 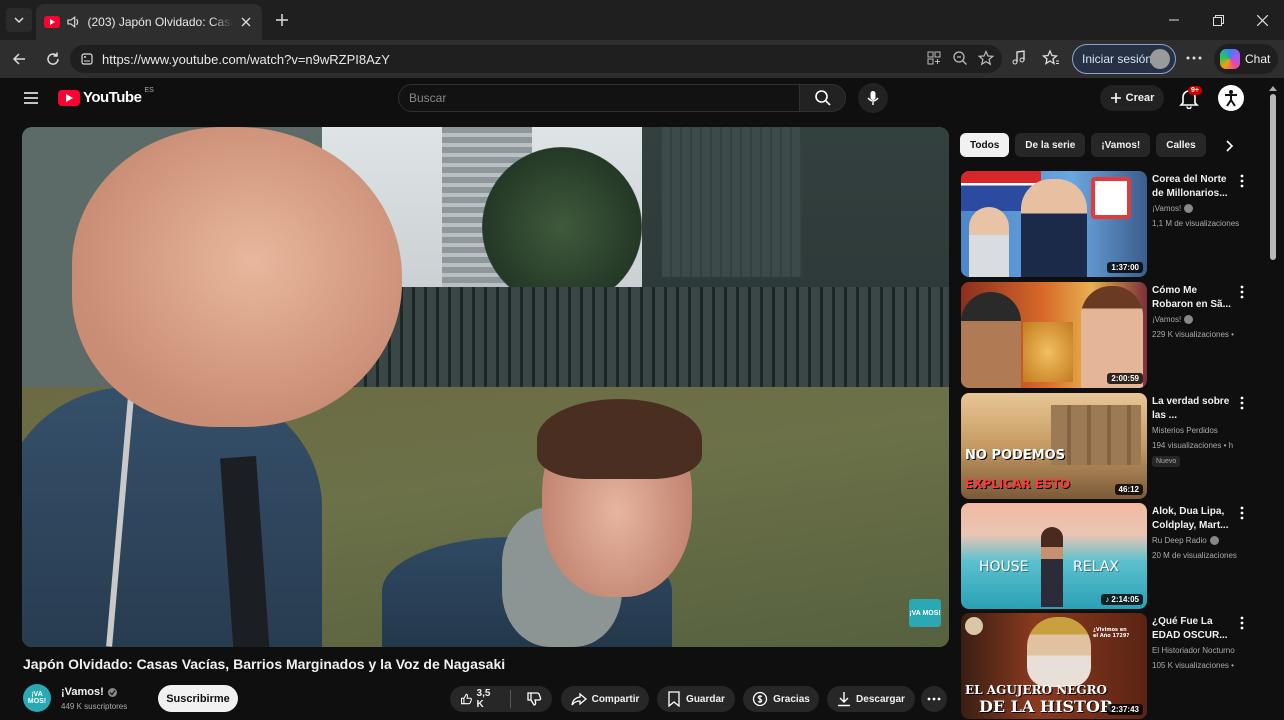 I want to click on recommendation-channel: Misterios Perdidos, so click(x=1185, y=430).